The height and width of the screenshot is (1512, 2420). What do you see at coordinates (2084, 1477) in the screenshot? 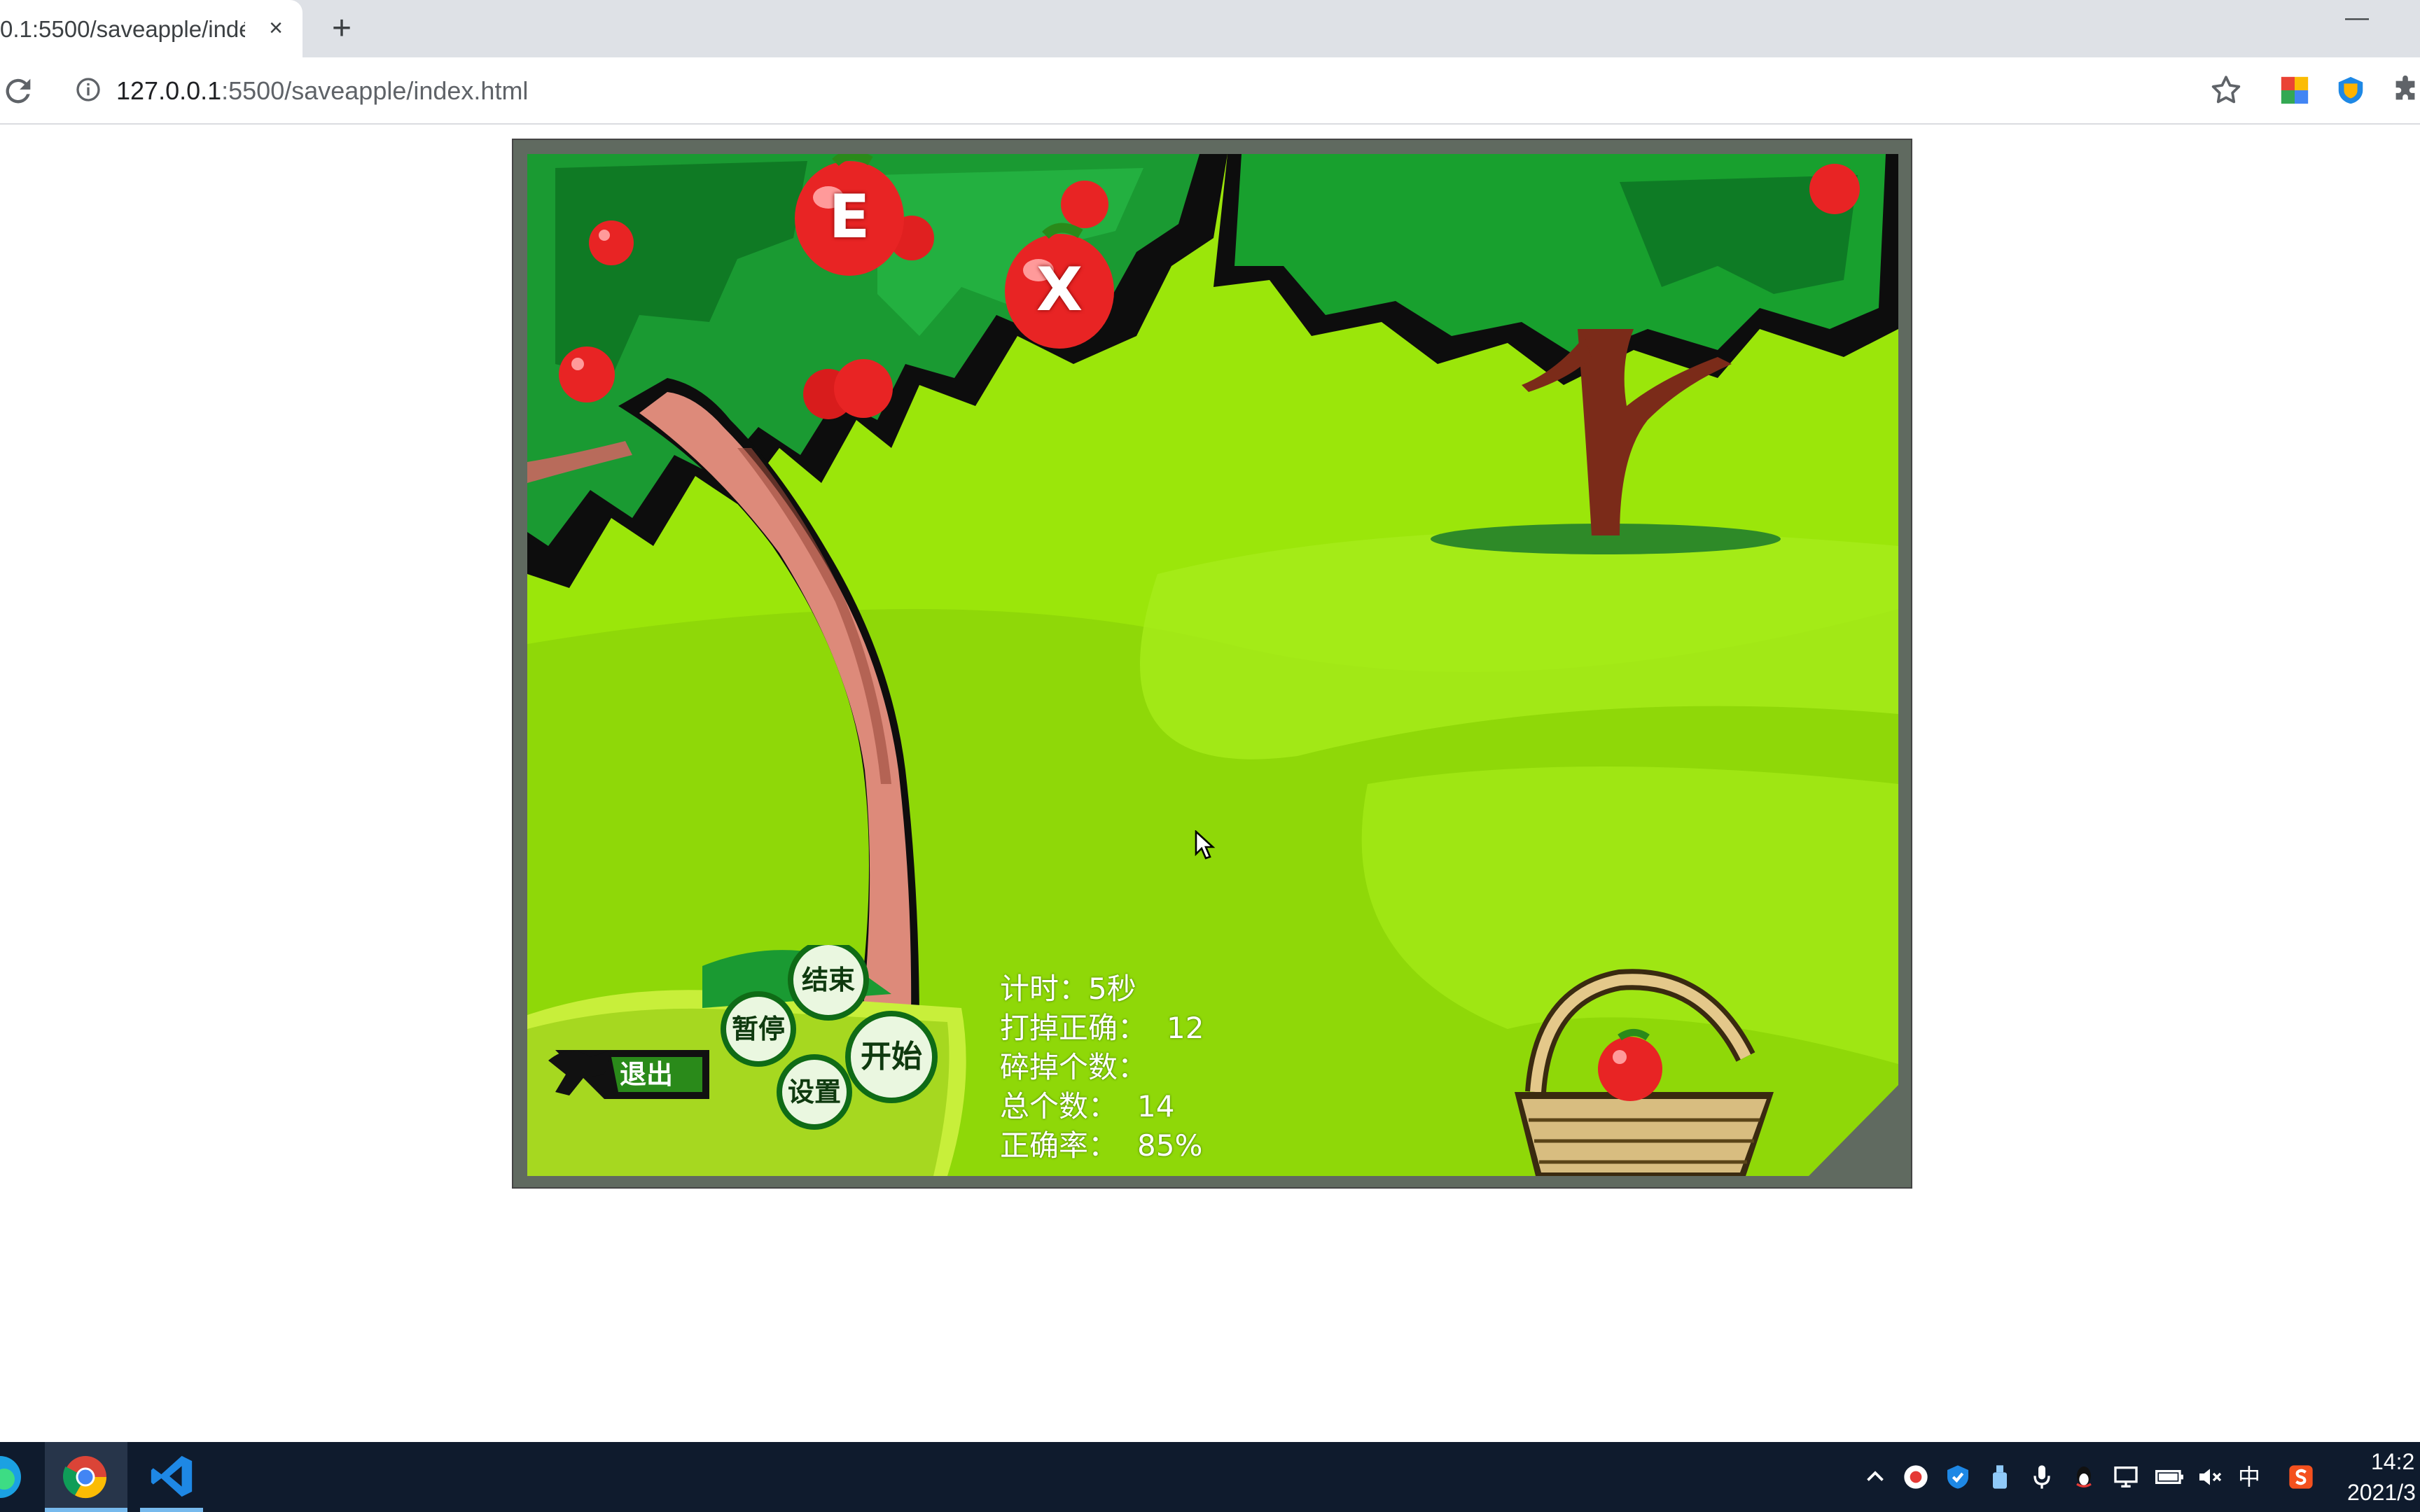
I see `tray-qq-icon` at bounding box center [2084, 1477].